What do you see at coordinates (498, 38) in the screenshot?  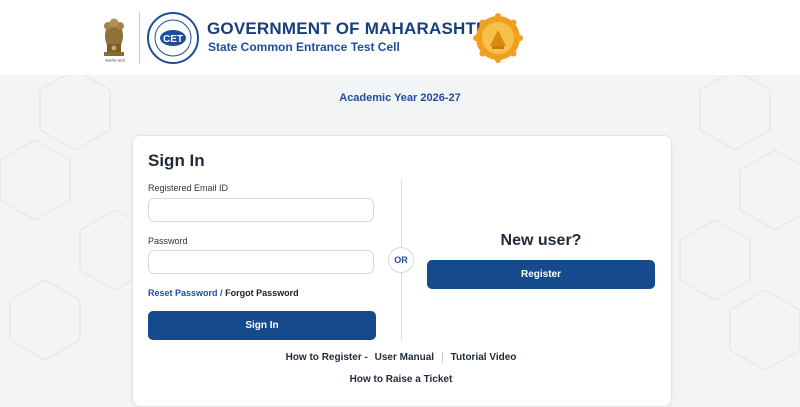 I see `maharashtra-seal-icon` at bounding box center [498, 38].